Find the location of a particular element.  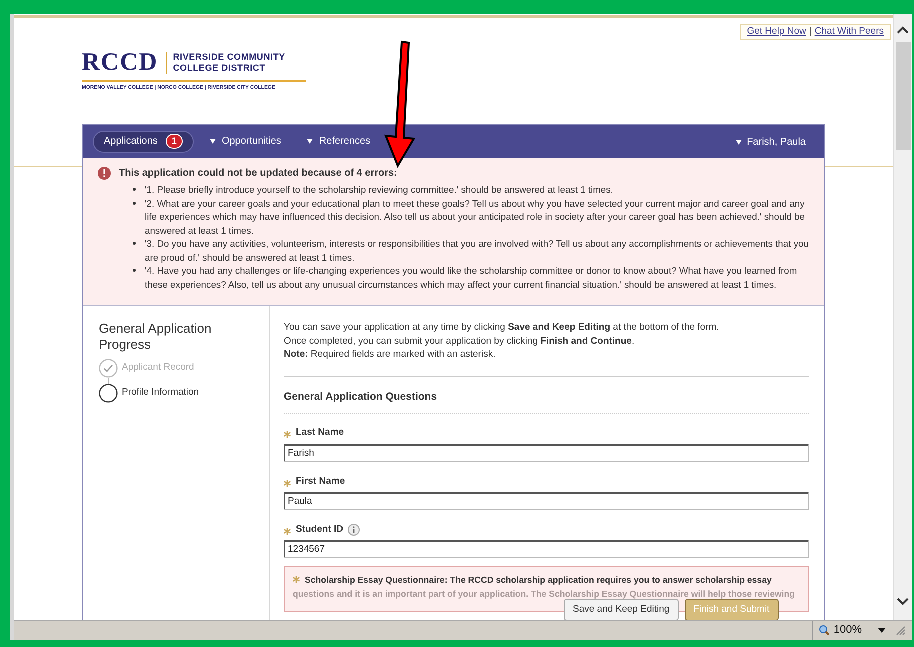

zoom-level: 100% is located at coordinates (848, 630).